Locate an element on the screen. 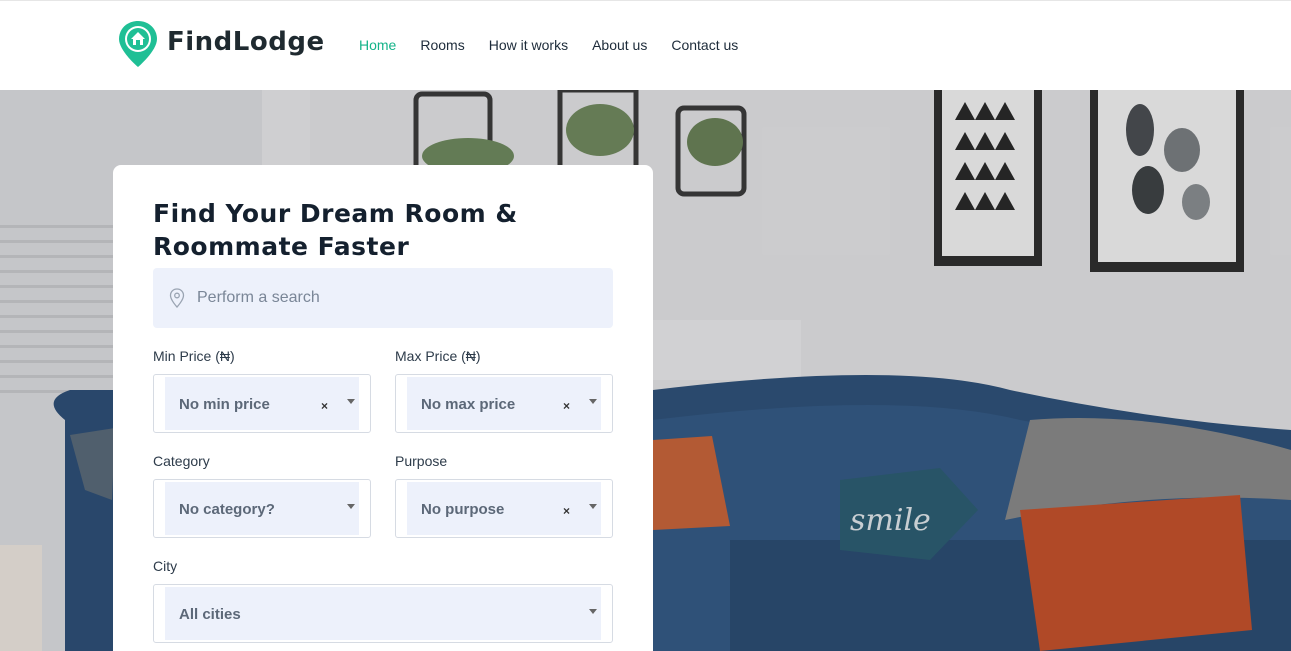 The height and width of the screenshot is (651, 1291). city-label: City is located at coordinates (165, 566).